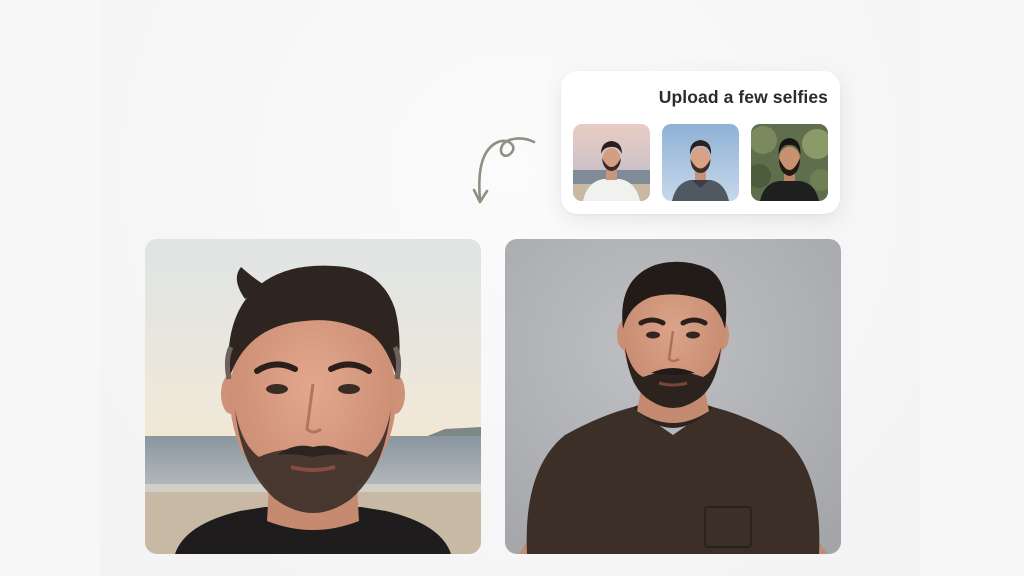 The height and width of the screenshot is (576, 1024). Describe the element at coordinates (743, 97) in the screenshot. I see `upload-title: Upload a few selfies` at that location.